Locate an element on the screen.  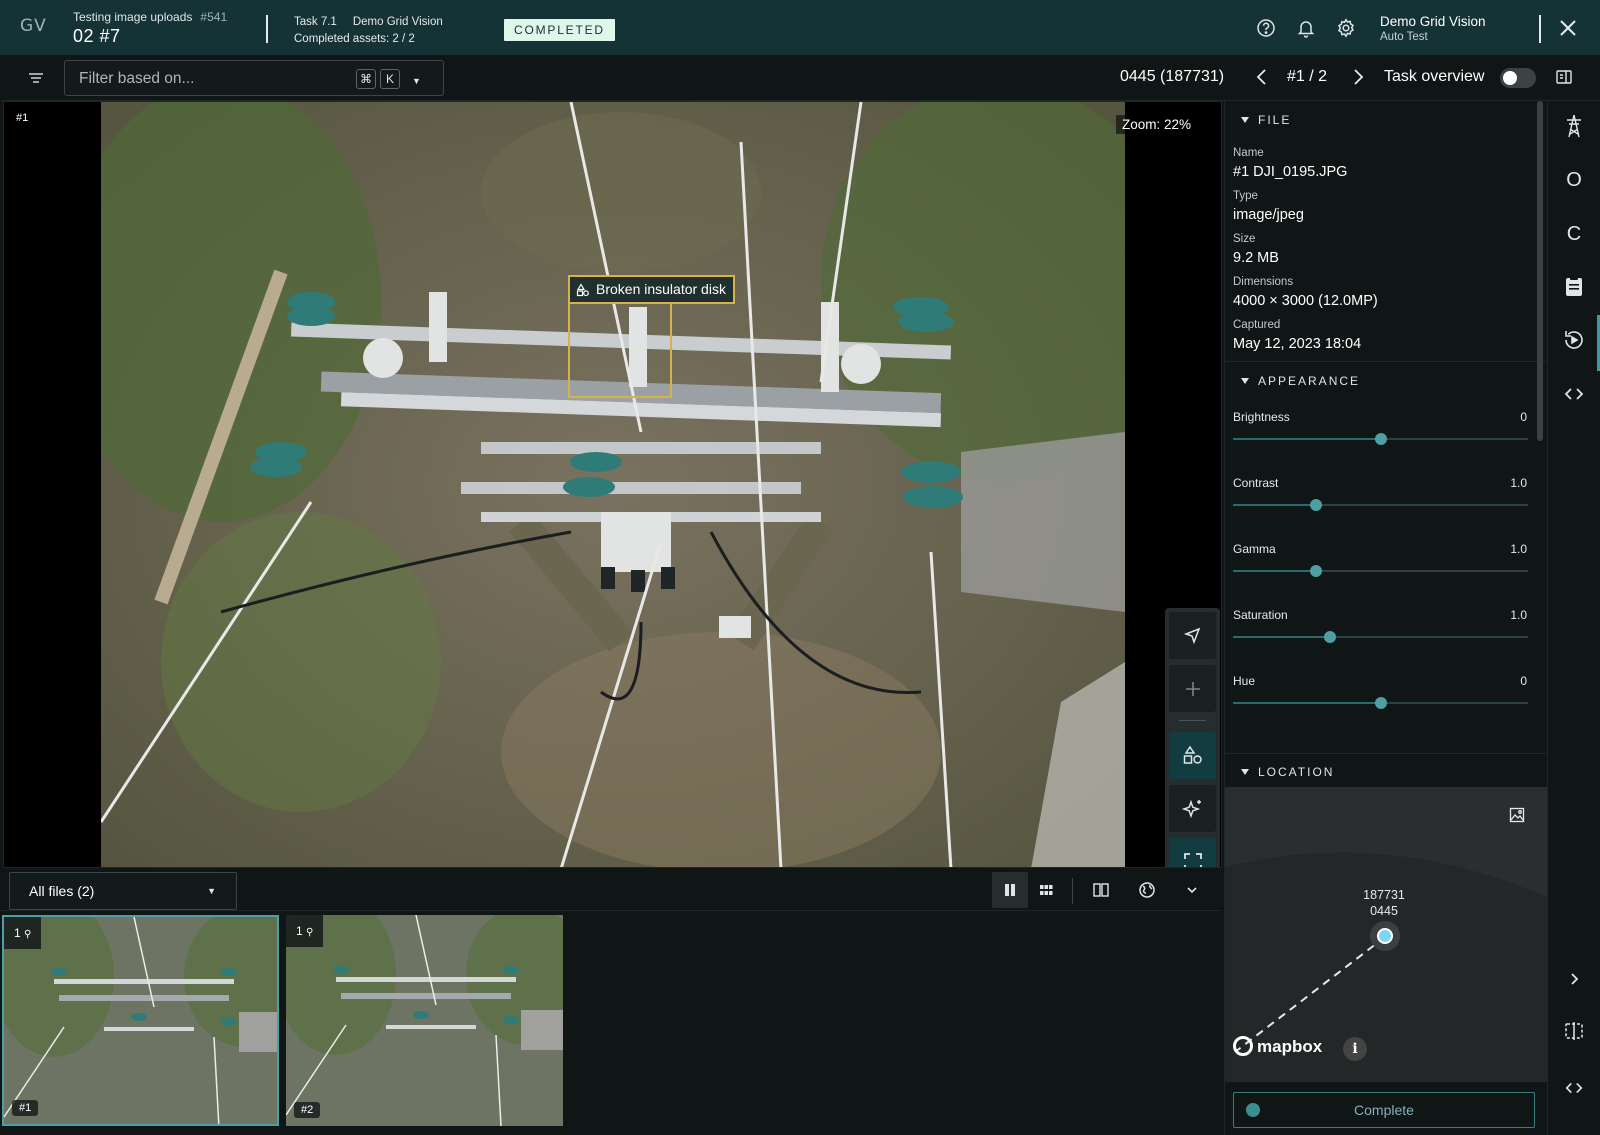
chevron-right-icon is located at coordinates (1574, 979).